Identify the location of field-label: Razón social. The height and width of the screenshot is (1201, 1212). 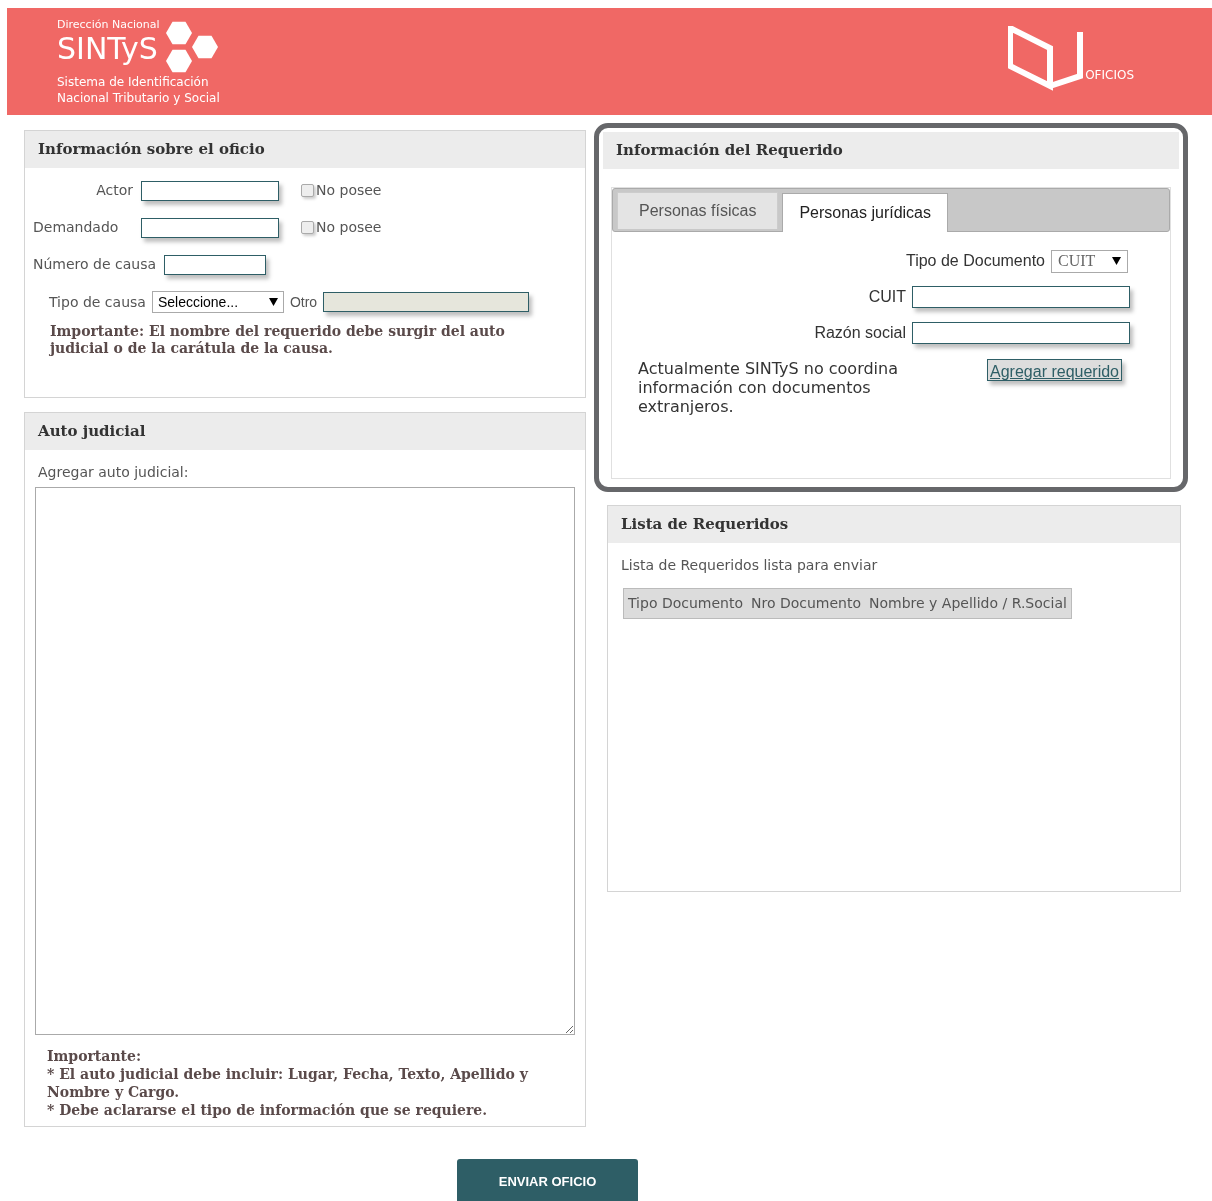
(860, 333).